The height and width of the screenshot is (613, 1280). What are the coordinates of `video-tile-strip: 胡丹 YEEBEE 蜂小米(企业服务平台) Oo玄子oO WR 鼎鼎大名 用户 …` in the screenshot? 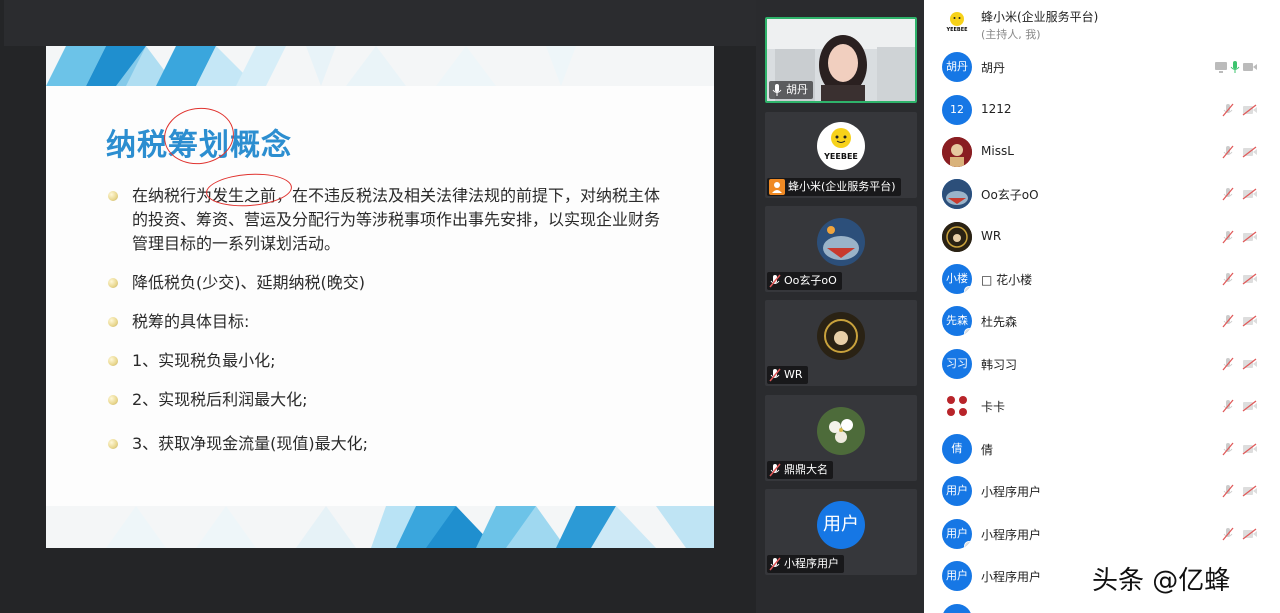 It's located at (840, 306).